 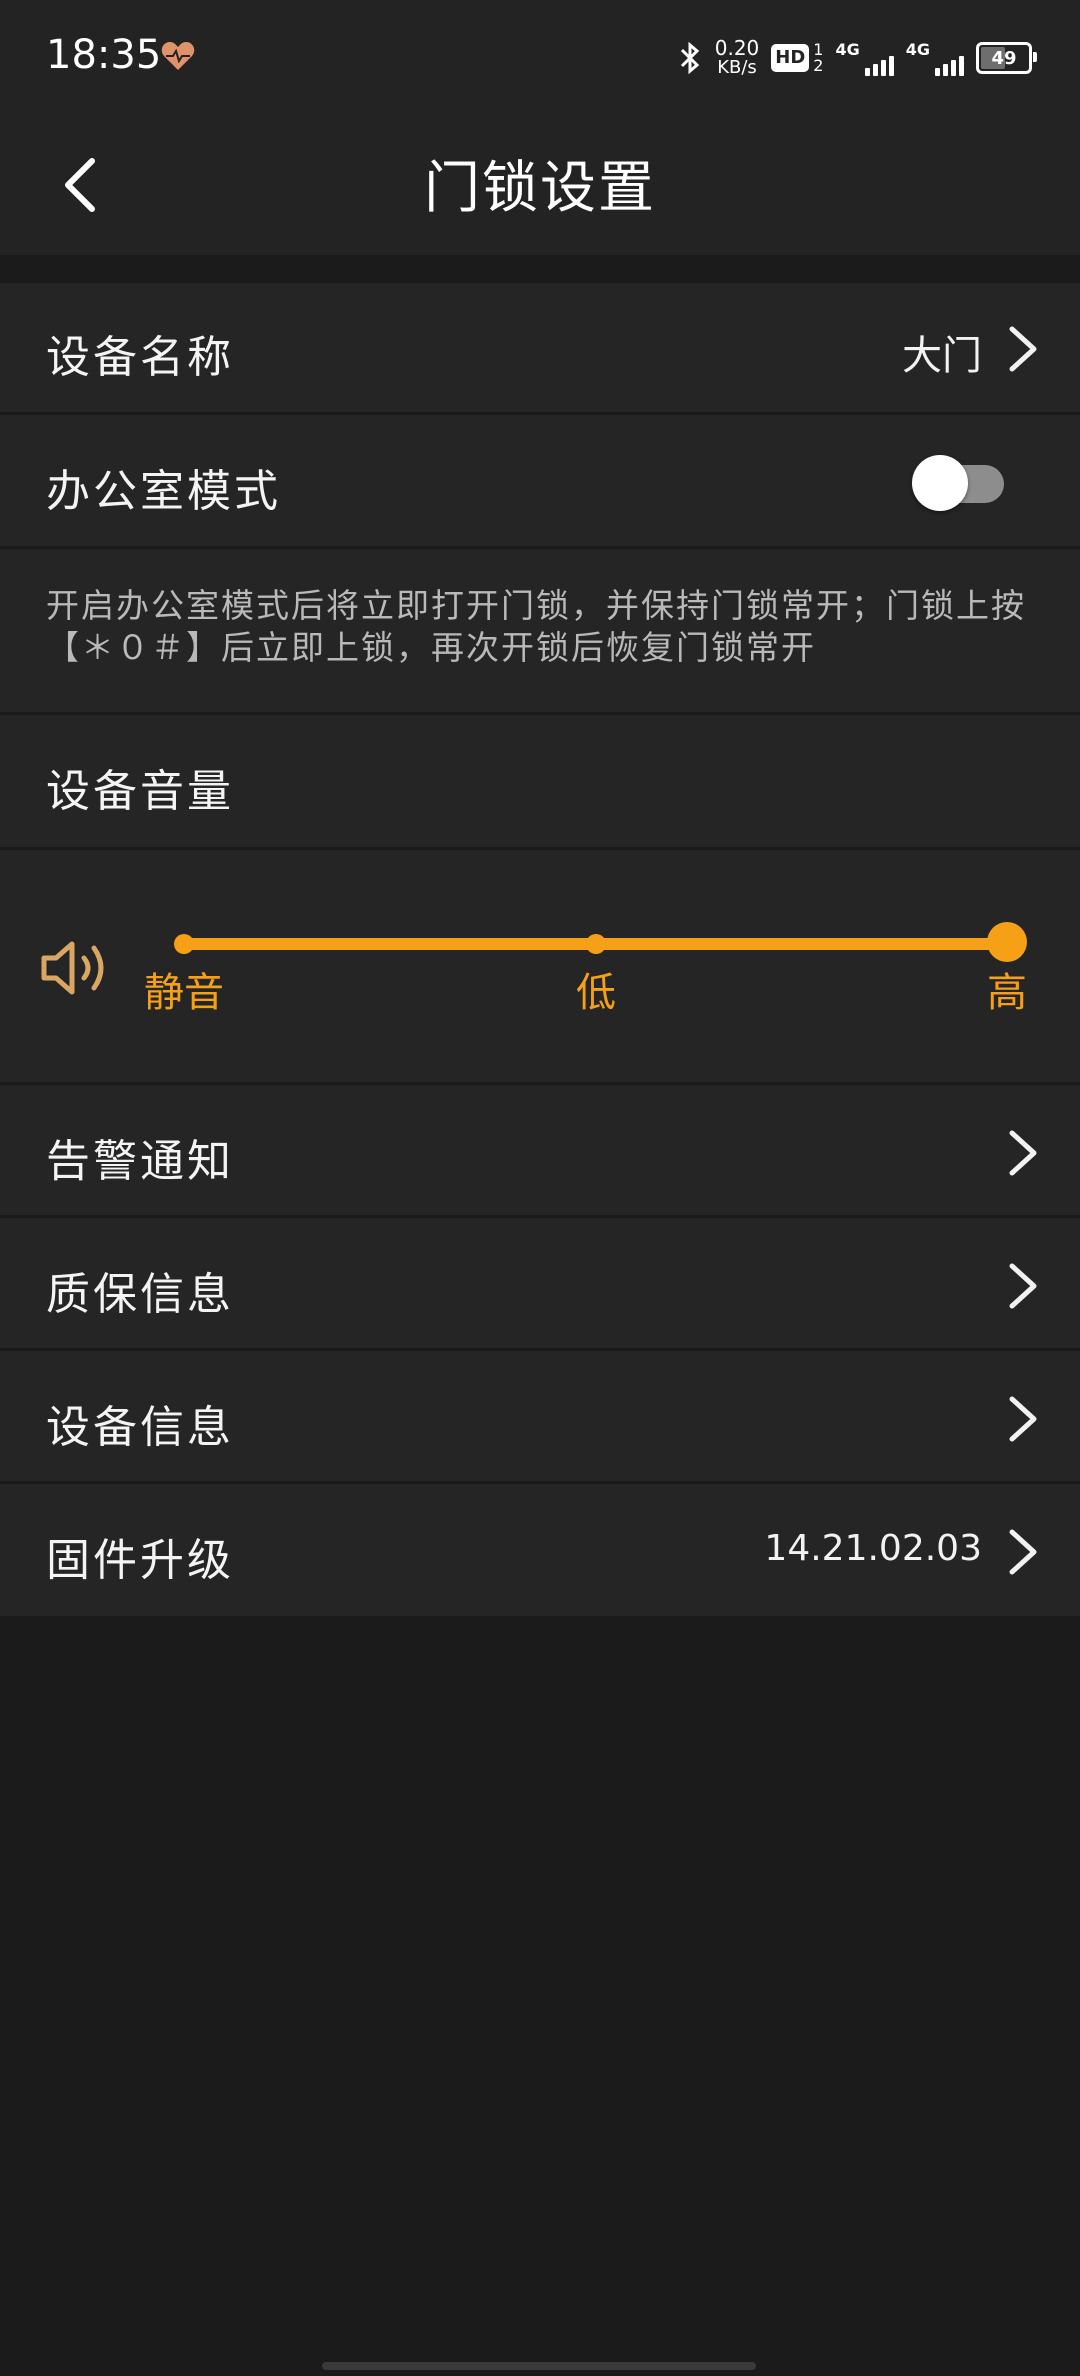 I want to click on warranty-info-label: 质保信息, so click(x=140, y=1294).